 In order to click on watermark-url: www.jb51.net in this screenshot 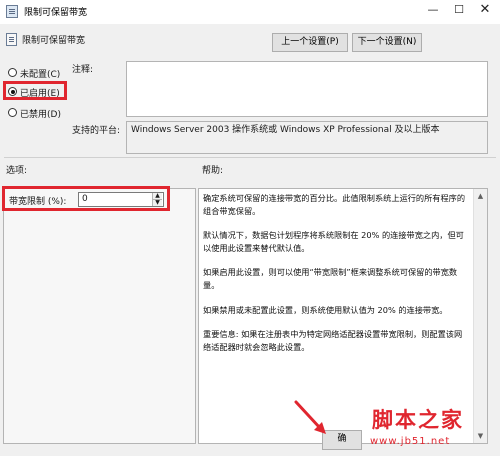, I will do `click(410, 441)`.